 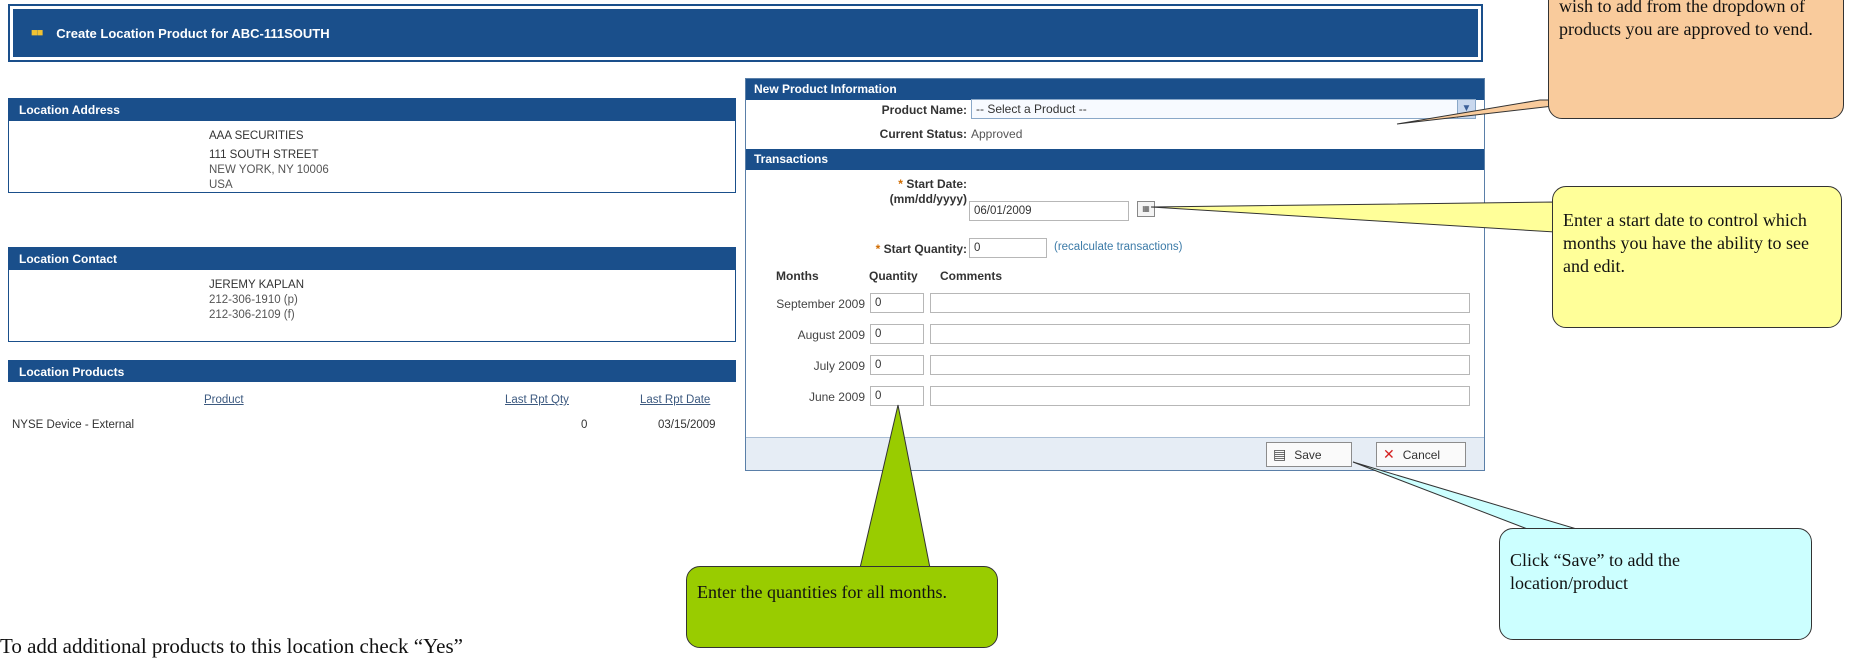 I want to click on column-header-last-rpt-qty: Last Rpt Qty, so click(x=537, y=400).